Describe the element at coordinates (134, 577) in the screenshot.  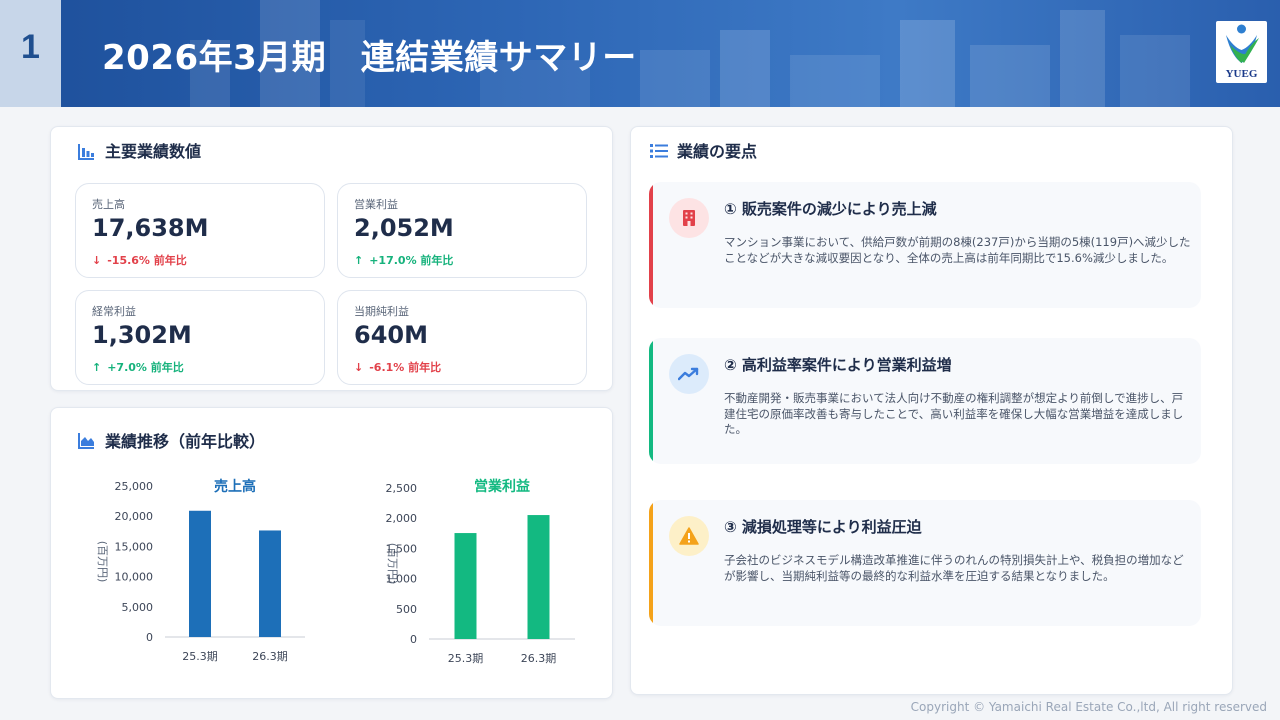
I see `y-tick-label: 10,000` at that location.